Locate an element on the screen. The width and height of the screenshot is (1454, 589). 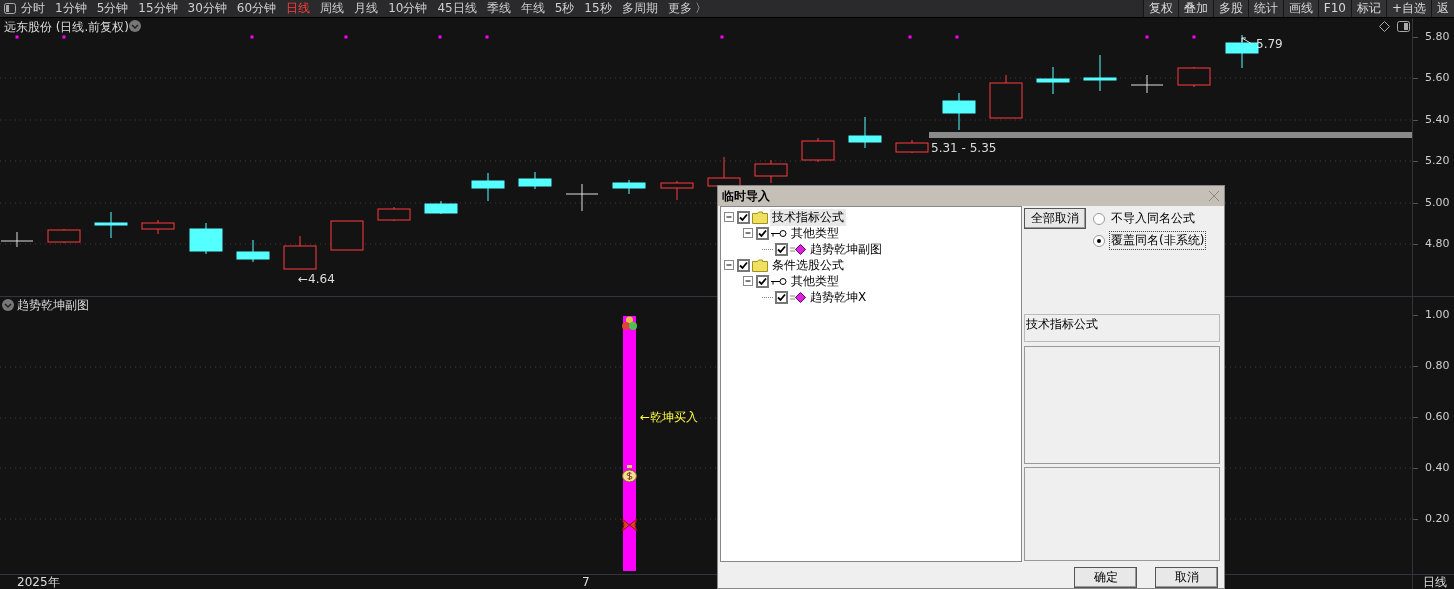
toolbar-button: F10 is located at coordinates (1334, 8).